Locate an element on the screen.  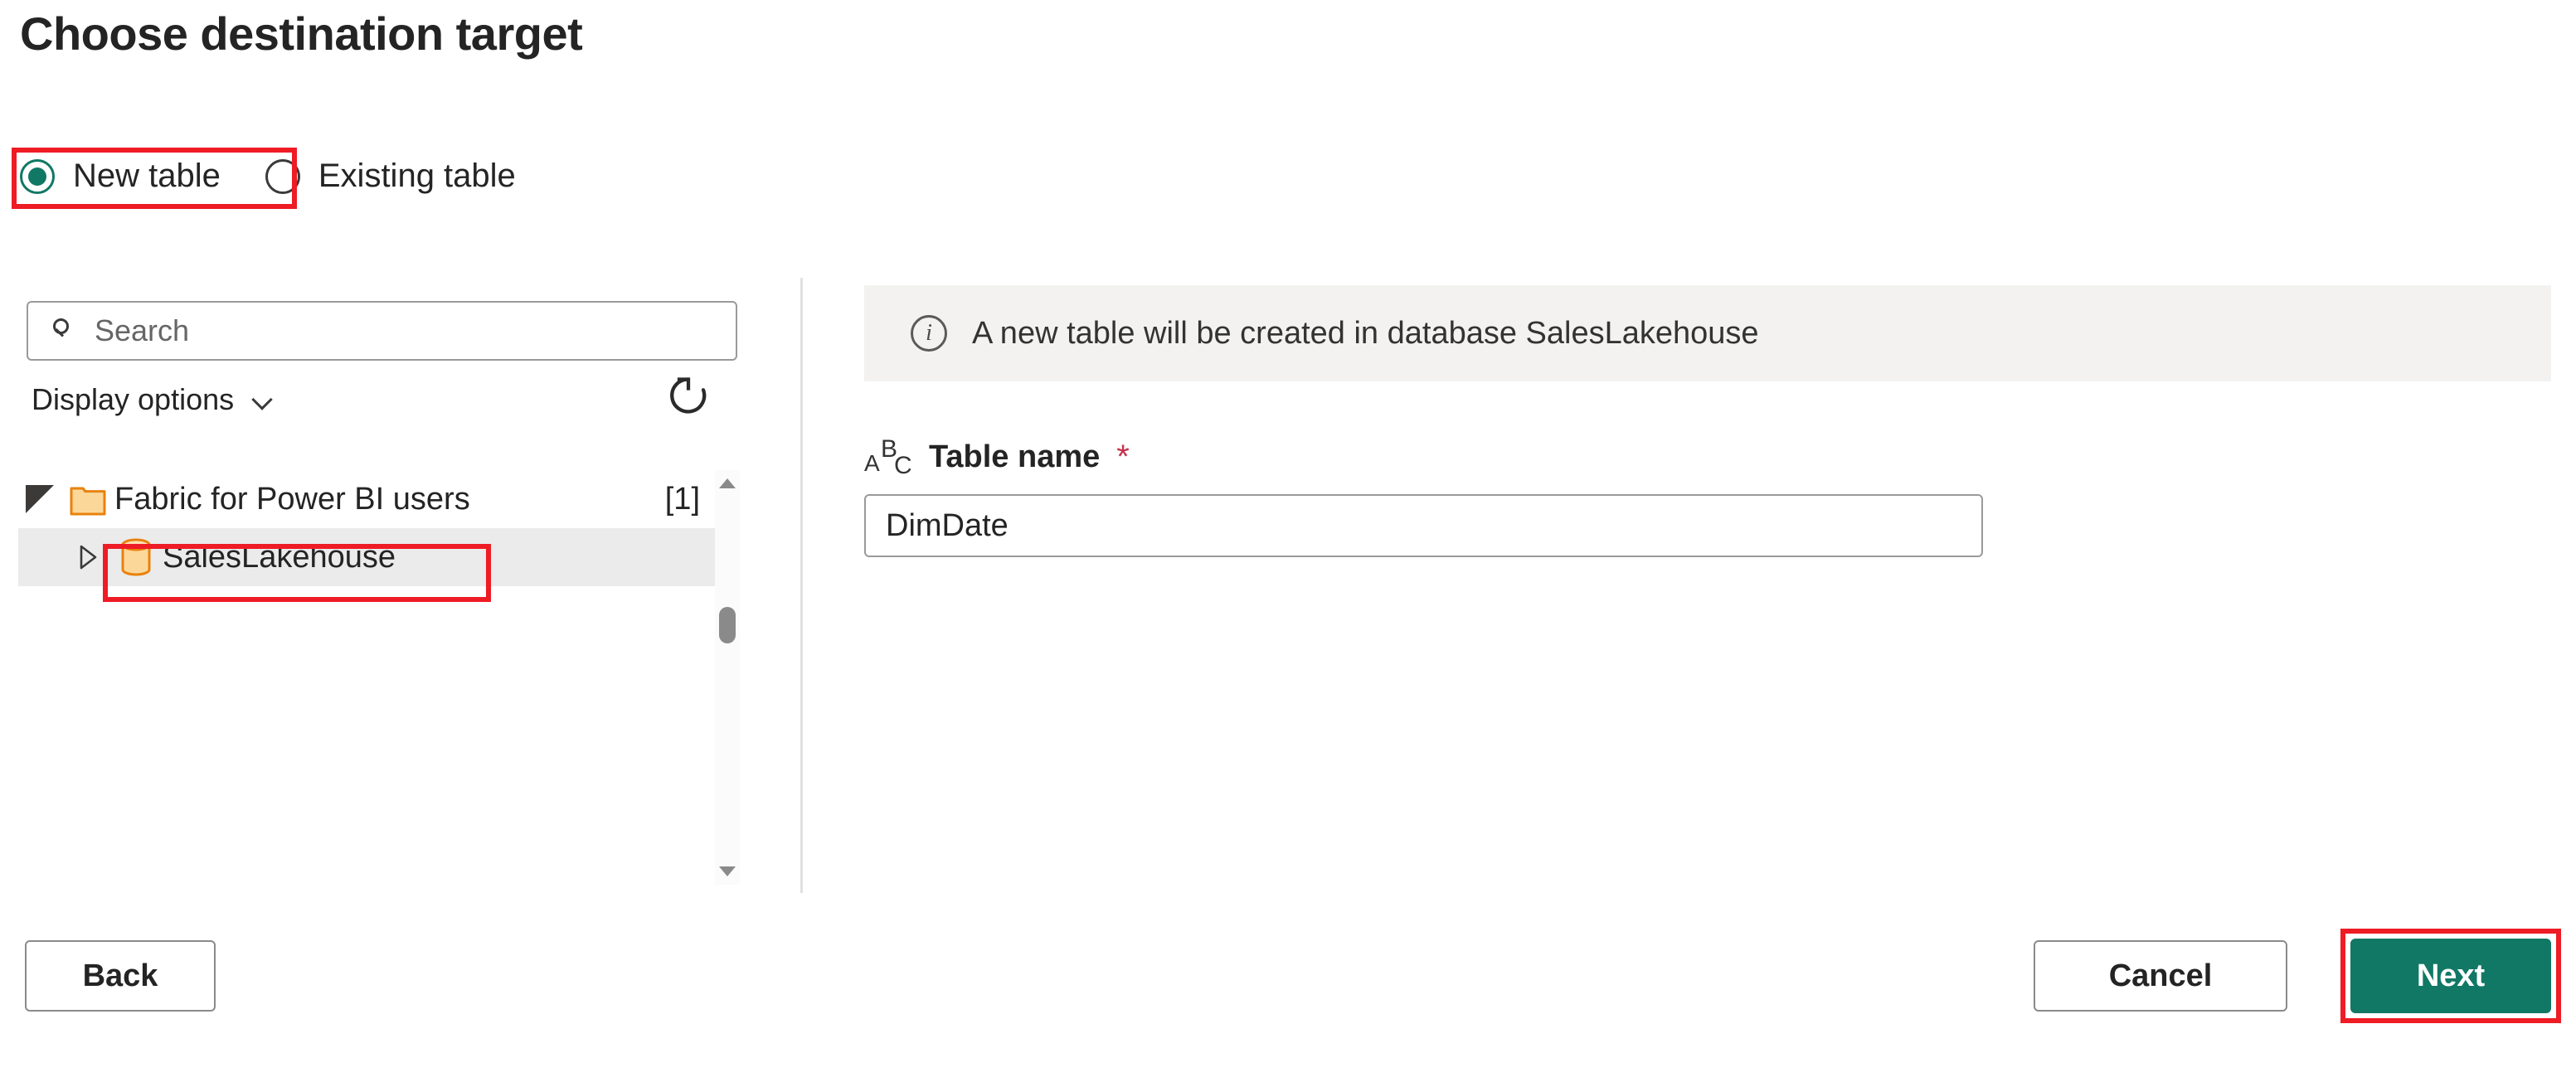
tree-row: SalesLakehouse is located at coordinates (366, 557).